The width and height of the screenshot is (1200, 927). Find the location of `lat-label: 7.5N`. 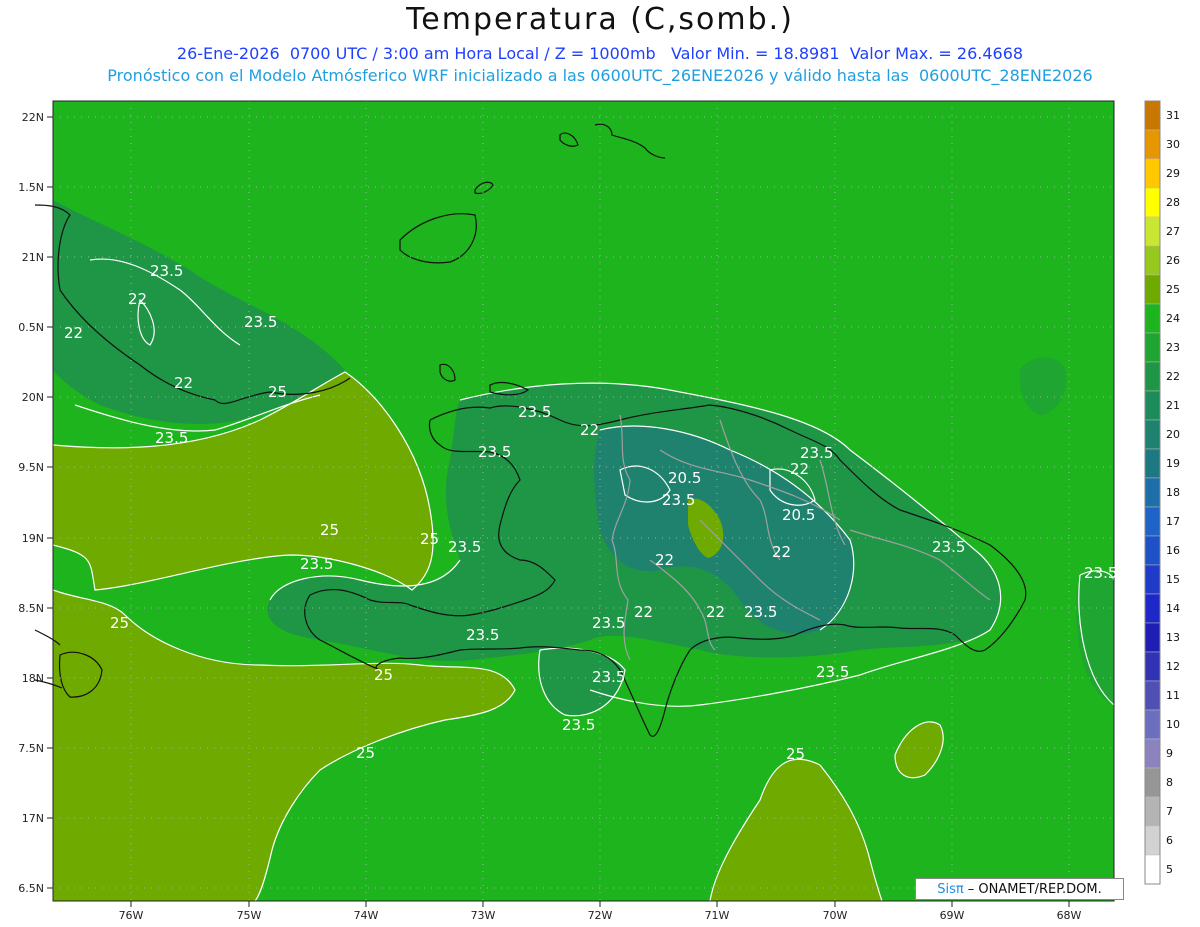

lat-label: 7.5N is located at coordinates (31, 748).